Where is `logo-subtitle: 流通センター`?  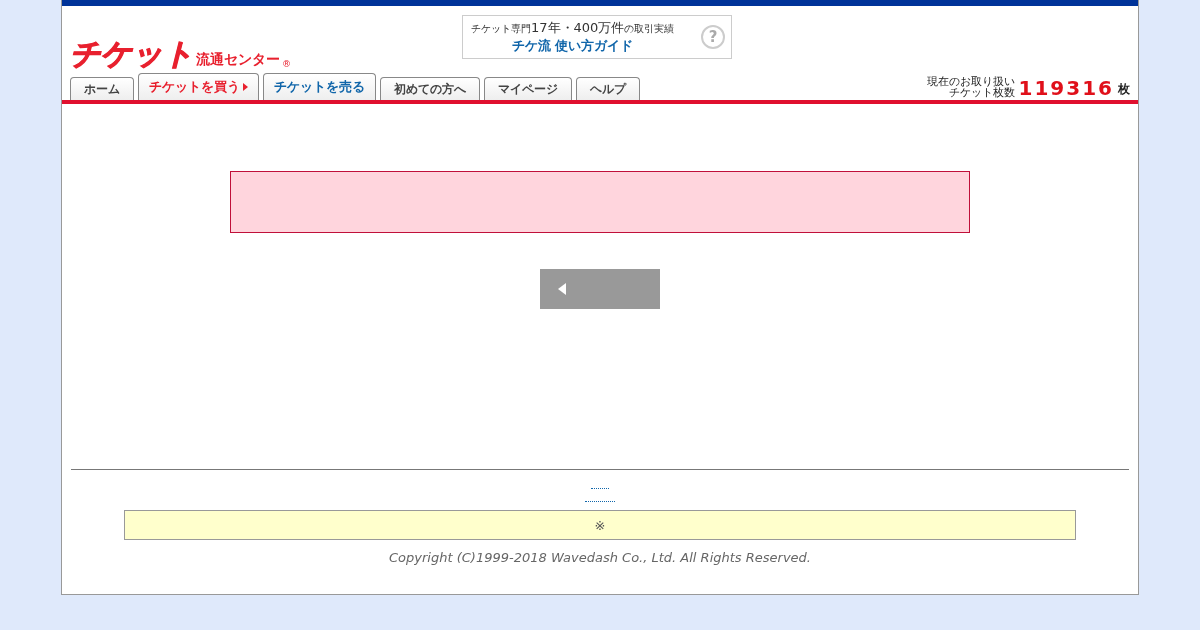 logo-subtitle: 流通センター is located at coordinates (238, 60).